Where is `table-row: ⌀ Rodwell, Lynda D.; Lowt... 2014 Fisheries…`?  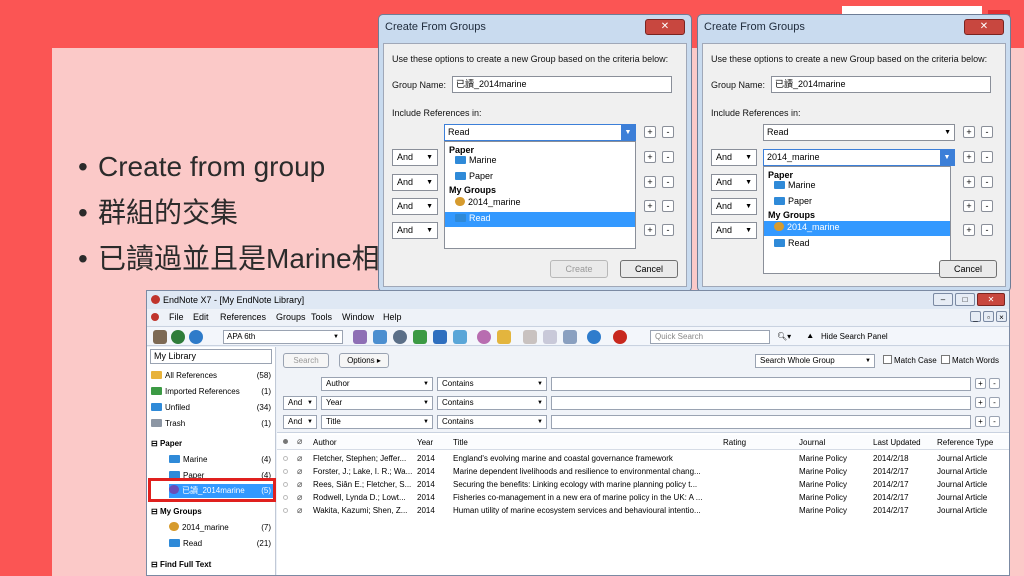
table-row: ⌀ Rodwell, Lynda D.; Lowt... 2014 Fisheries… is located at coordinates (643, 497).